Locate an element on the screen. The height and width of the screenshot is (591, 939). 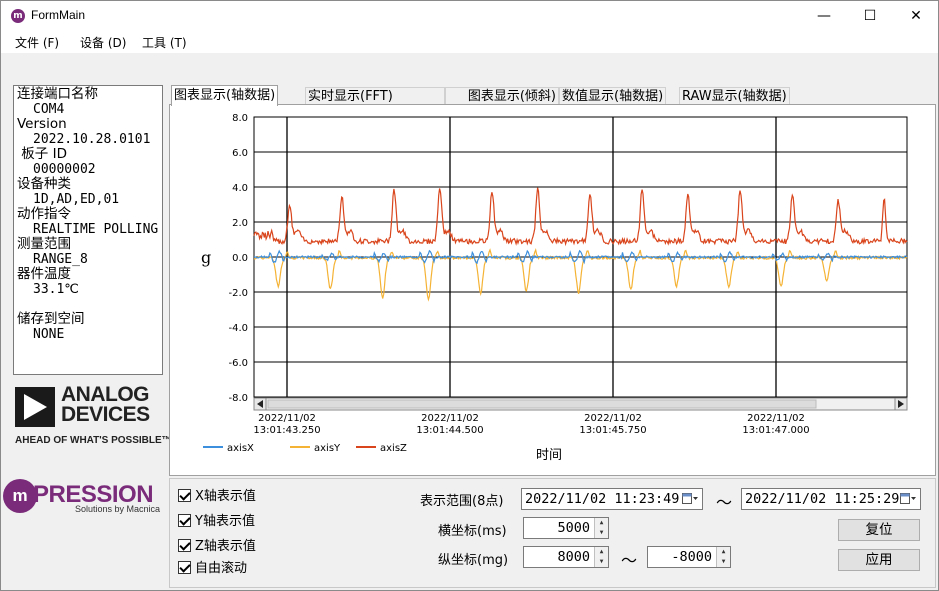
y-tick-label: 6.0 is located at coordinates (240, 153).